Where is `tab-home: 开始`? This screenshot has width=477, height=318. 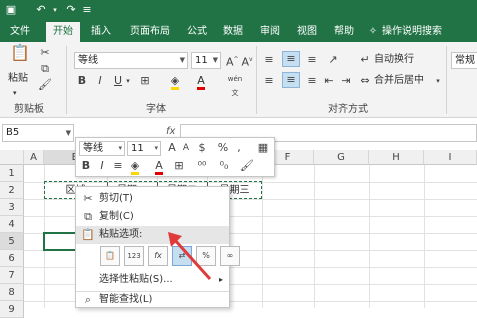 tab-home: 开始 is located at coordinates (63, 32).